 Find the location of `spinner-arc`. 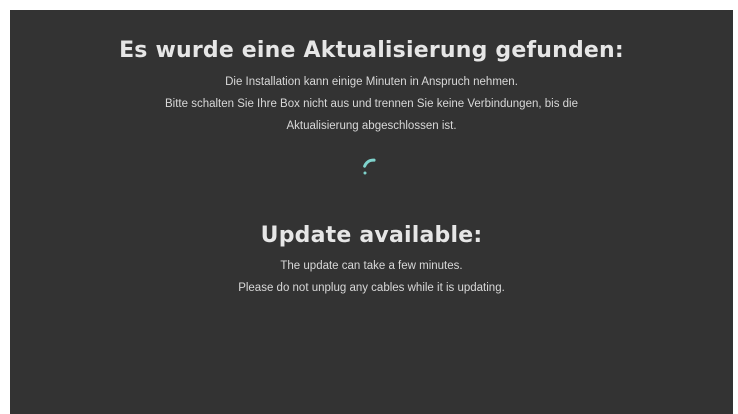

spinner-arc is located at coordinates (370, 166).